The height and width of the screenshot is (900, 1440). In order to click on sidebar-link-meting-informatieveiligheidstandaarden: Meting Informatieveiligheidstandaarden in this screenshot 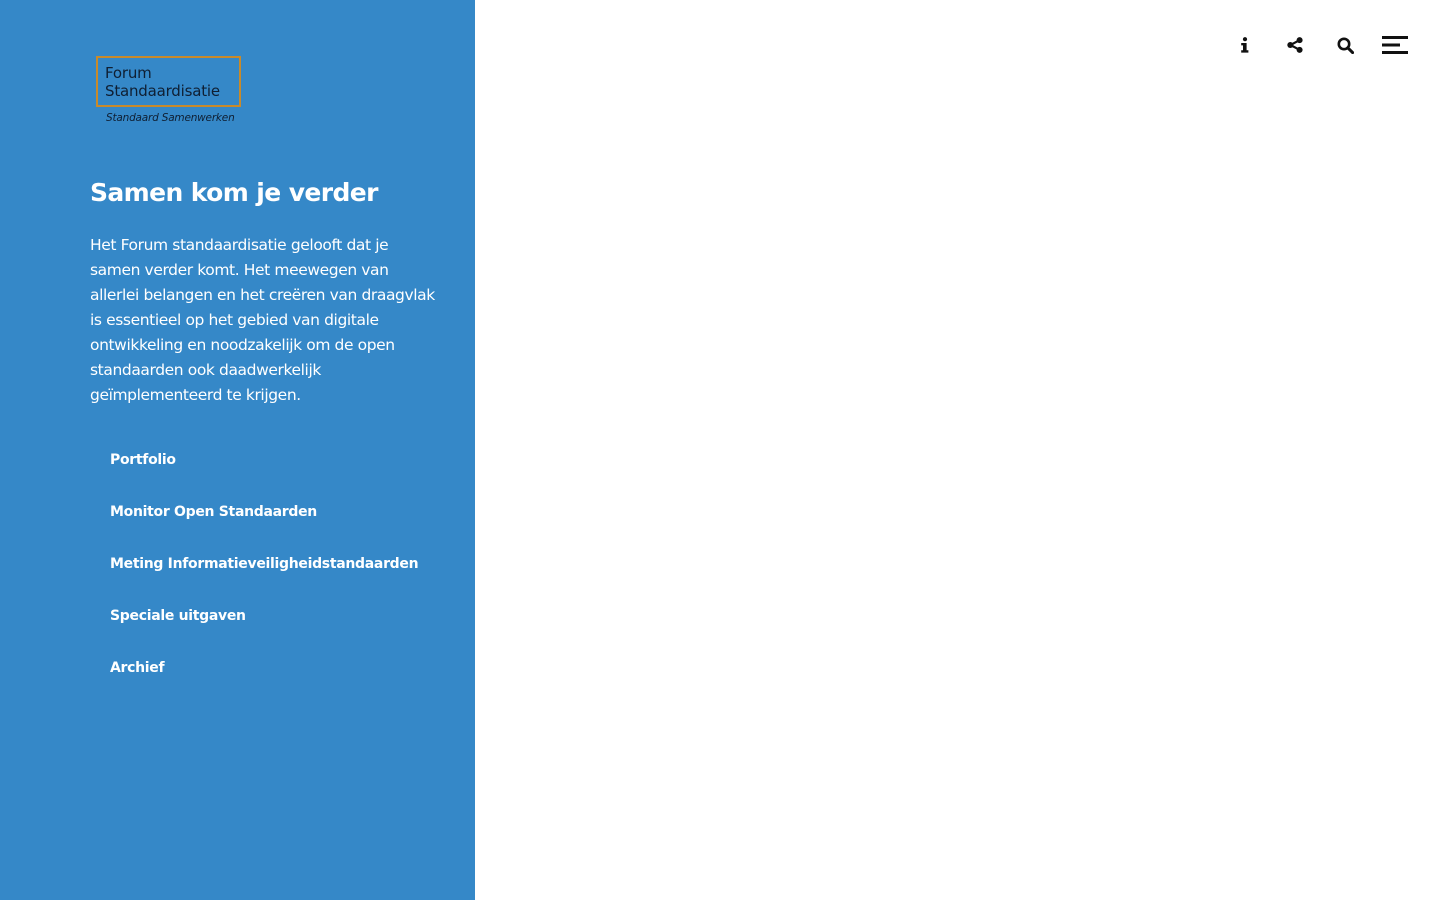, I will do `click(264, 564)`.